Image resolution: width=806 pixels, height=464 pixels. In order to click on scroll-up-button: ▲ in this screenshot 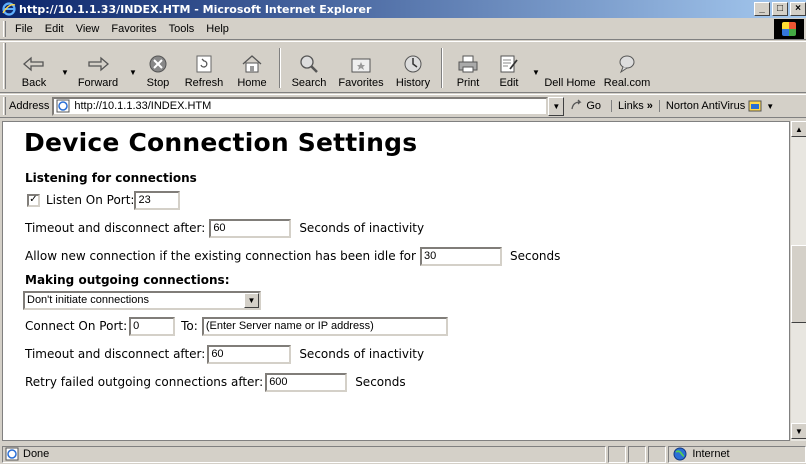, I will do `click(798, 129)`.